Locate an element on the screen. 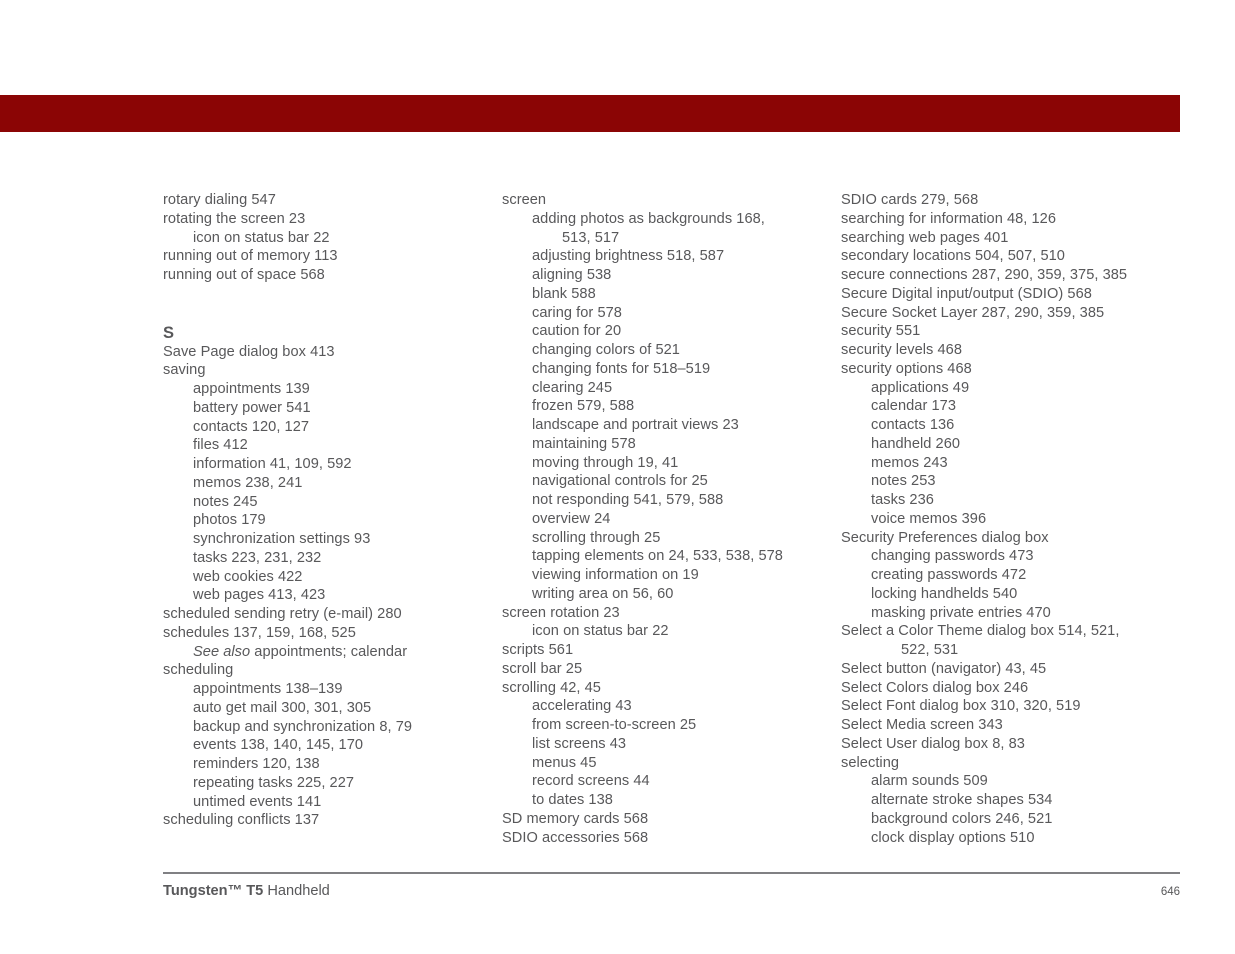 Image resolution: width=1235 pixels, height=954 pixels. index-entry: changing colors of 521 is located at coordinates (606, 350).